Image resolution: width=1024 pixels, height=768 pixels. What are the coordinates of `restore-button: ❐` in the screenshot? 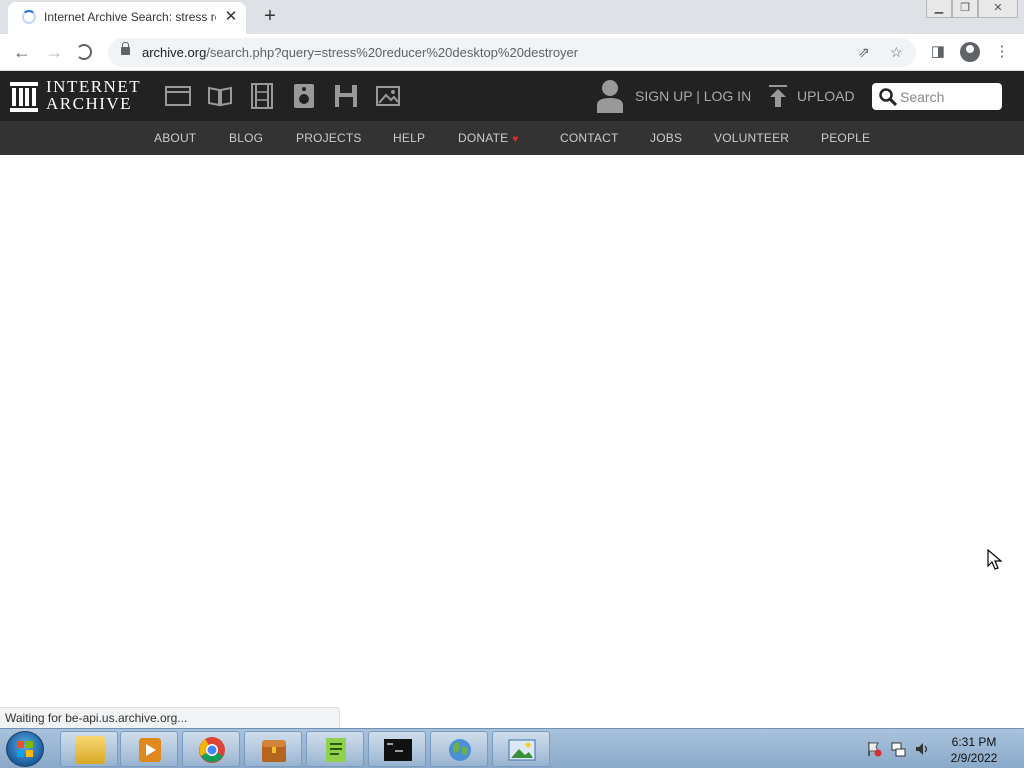 It's located at (965, 9).